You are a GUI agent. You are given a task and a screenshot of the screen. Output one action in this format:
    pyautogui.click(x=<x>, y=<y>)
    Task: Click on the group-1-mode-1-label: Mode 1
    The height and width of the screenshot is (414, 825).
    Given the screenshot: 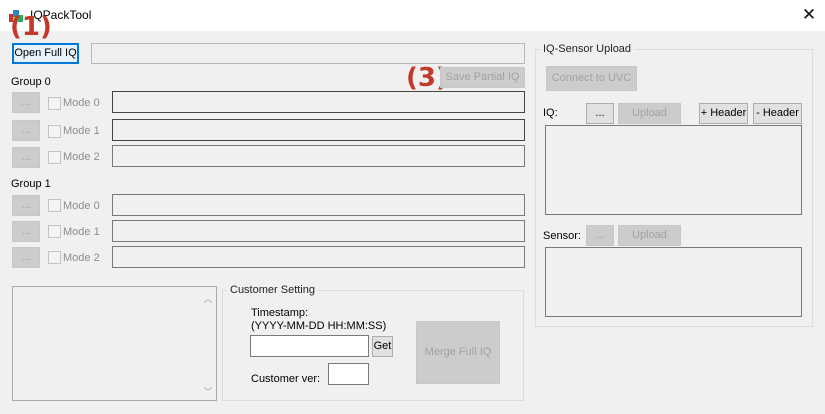 What is the action you would take?
    pyautogui.click(x=81, y=232)
    